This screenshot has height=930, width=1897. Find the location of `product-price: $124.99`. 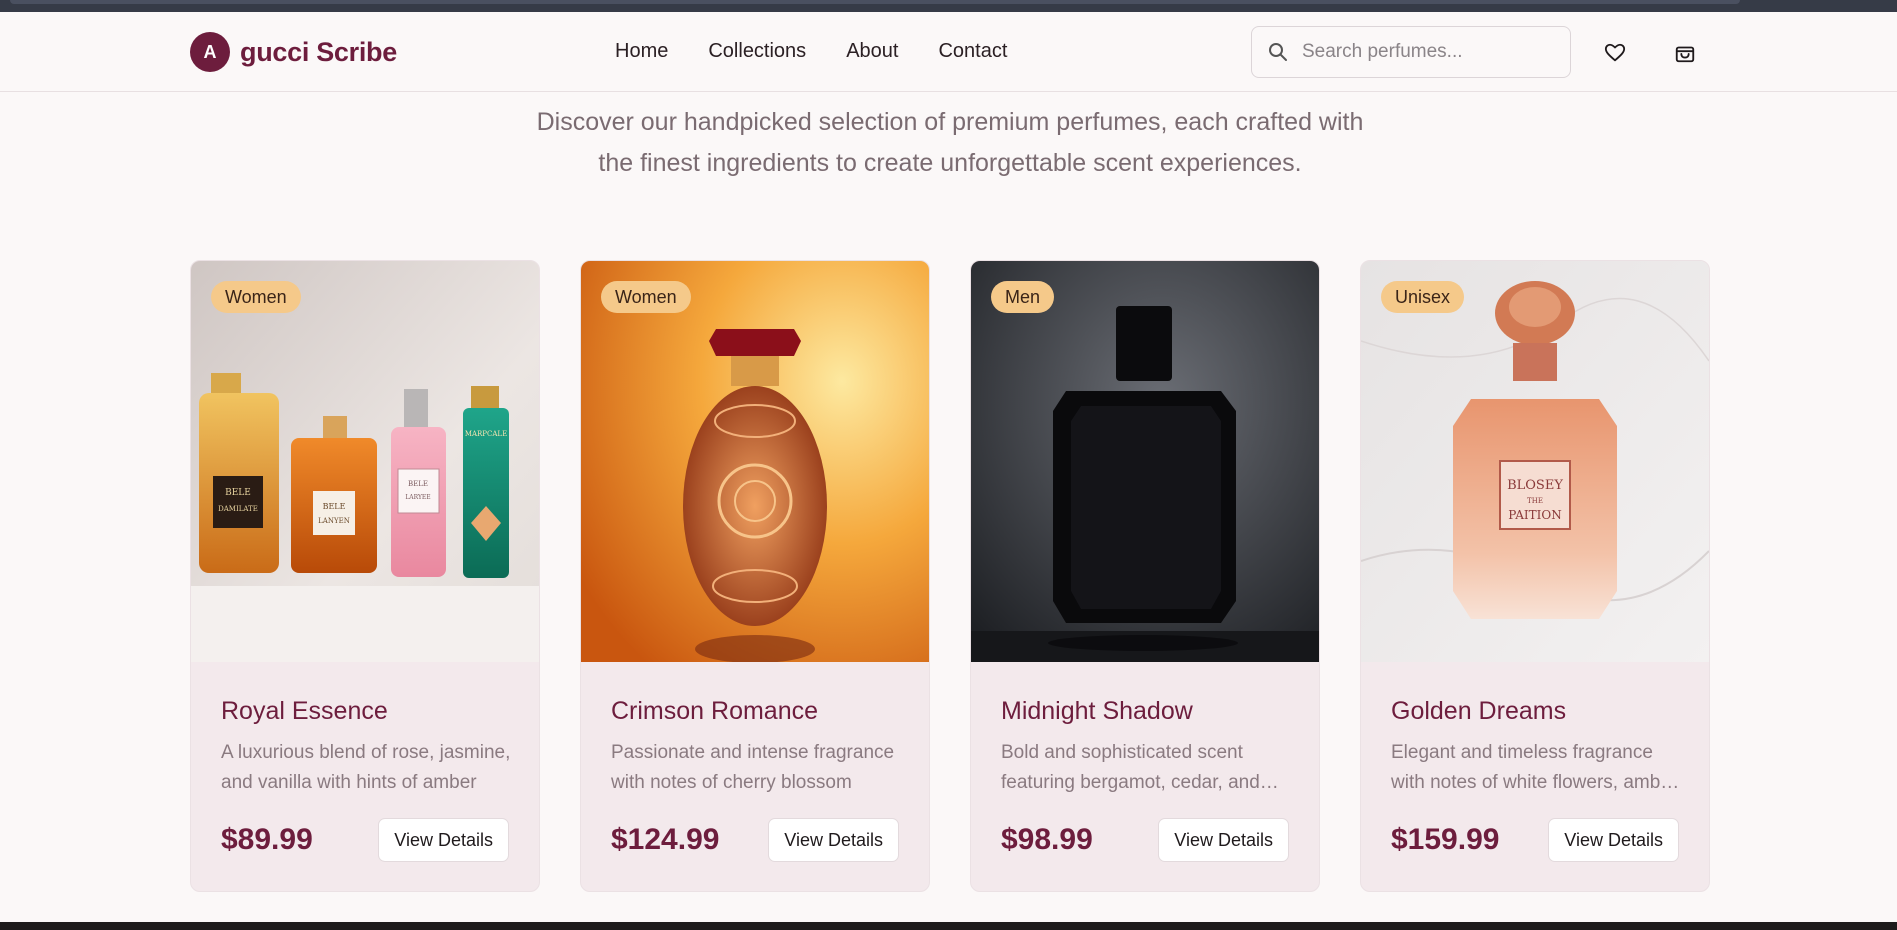

product-price: $124.99 is located at coordinates (665, 839).